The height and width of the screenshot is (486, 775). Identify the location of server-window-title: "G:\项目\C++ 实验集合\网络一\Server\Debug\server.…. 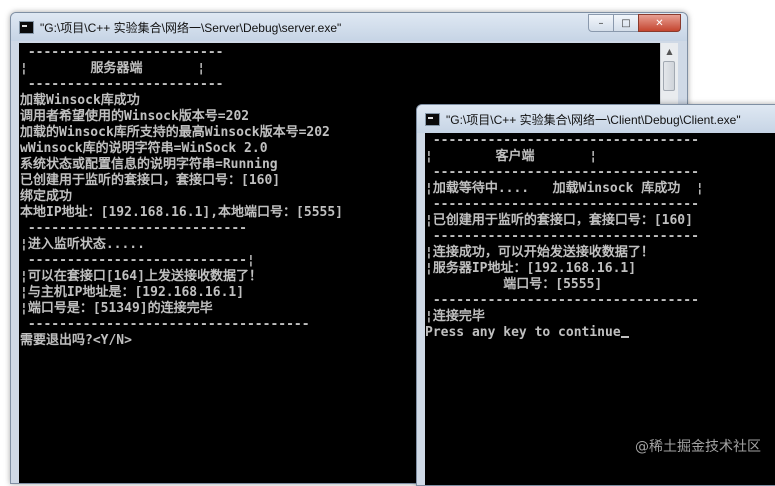
(191, 27).